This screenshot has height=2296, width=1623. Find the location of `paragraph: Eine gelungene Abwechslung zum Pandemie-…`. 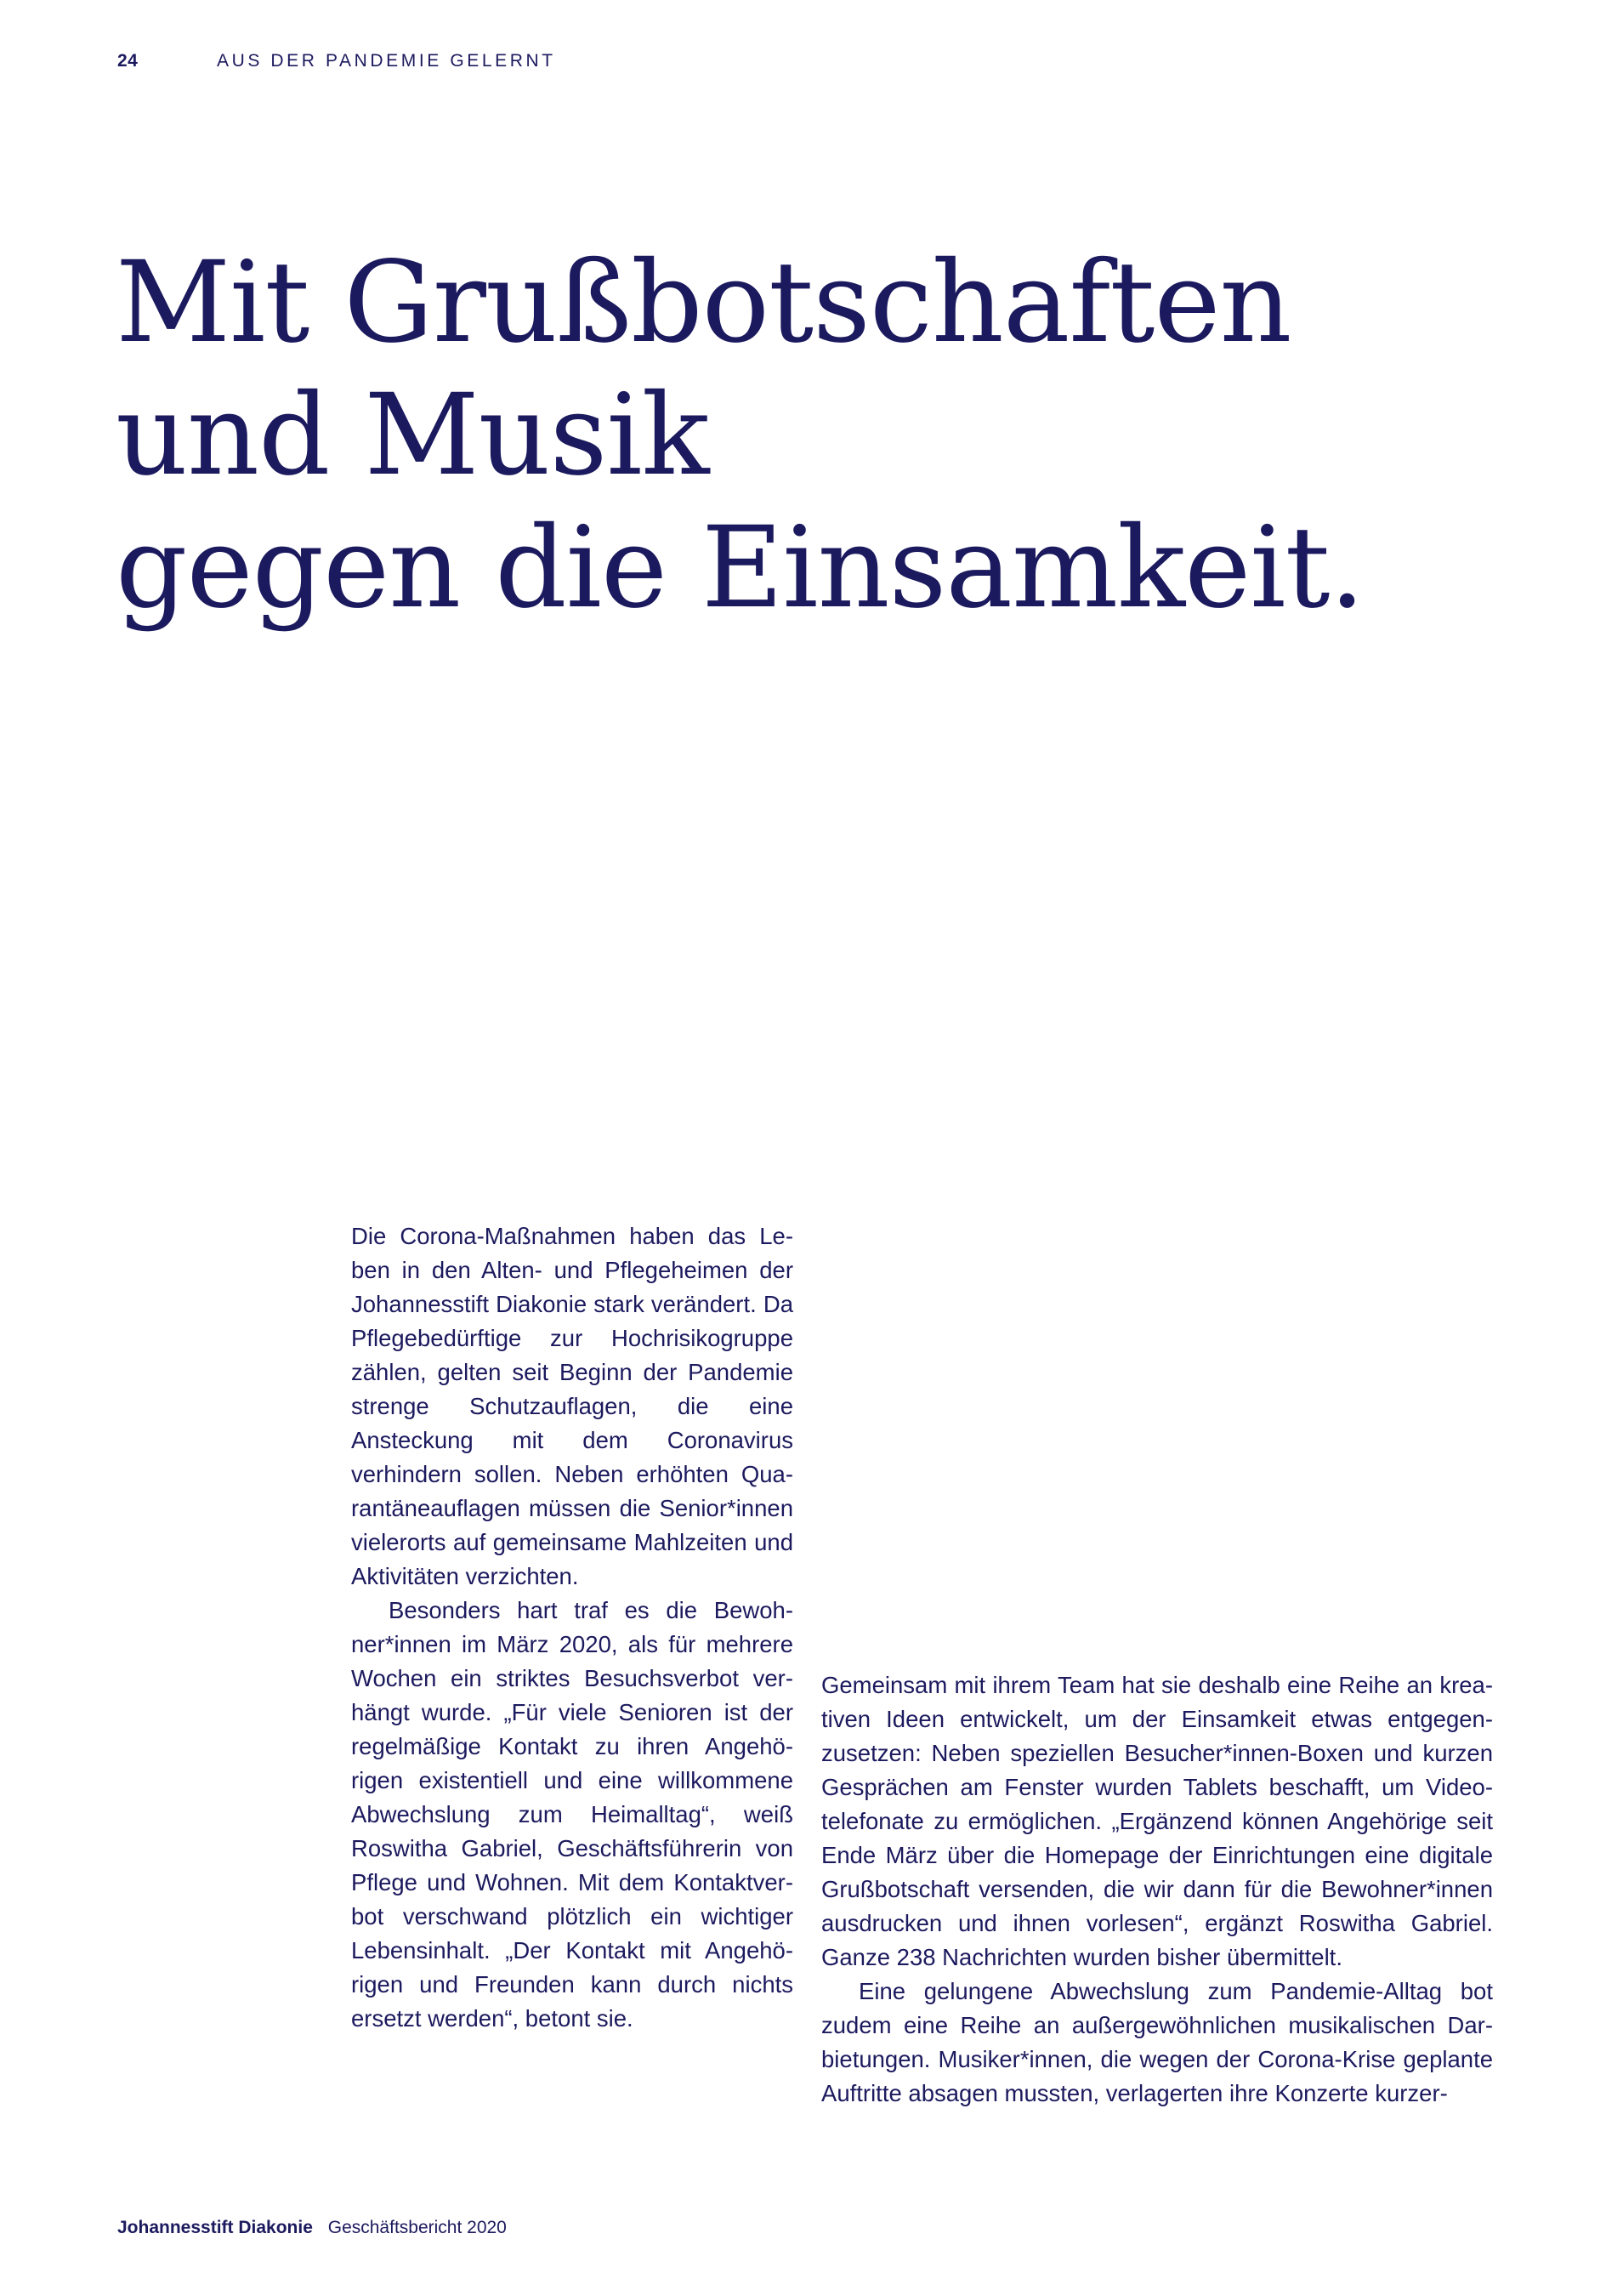

paragraph: Eine gelungene Abwechslung zum Pandemie-… is located at coordinates (1157, 2042).